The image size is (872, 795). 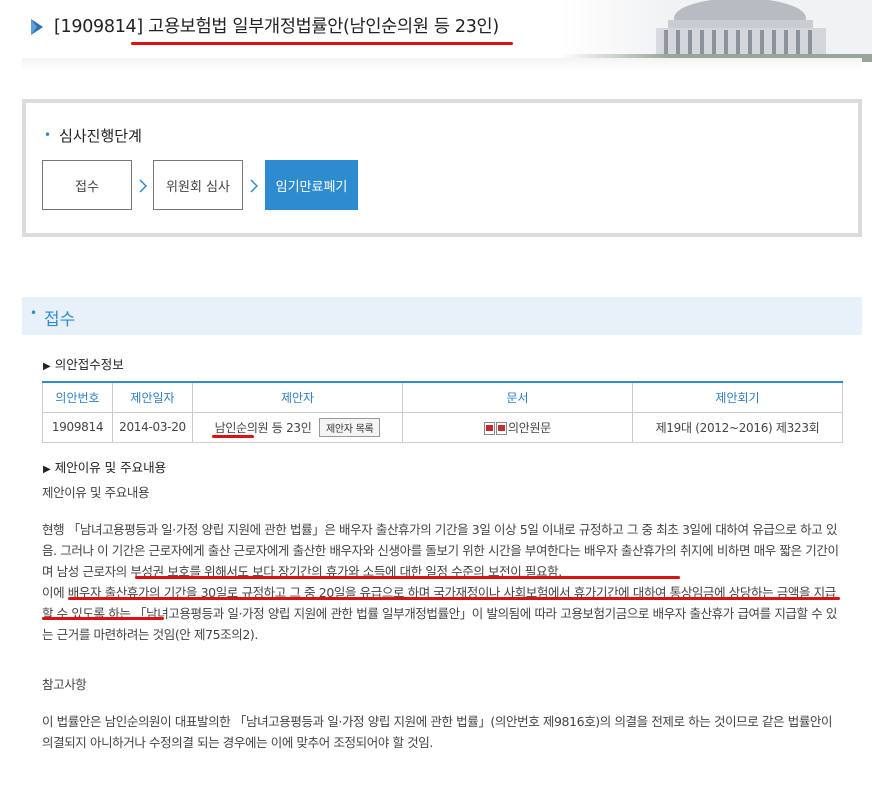 I want to click on cell-date: 2014-03-20, so click(x=152, y=427).